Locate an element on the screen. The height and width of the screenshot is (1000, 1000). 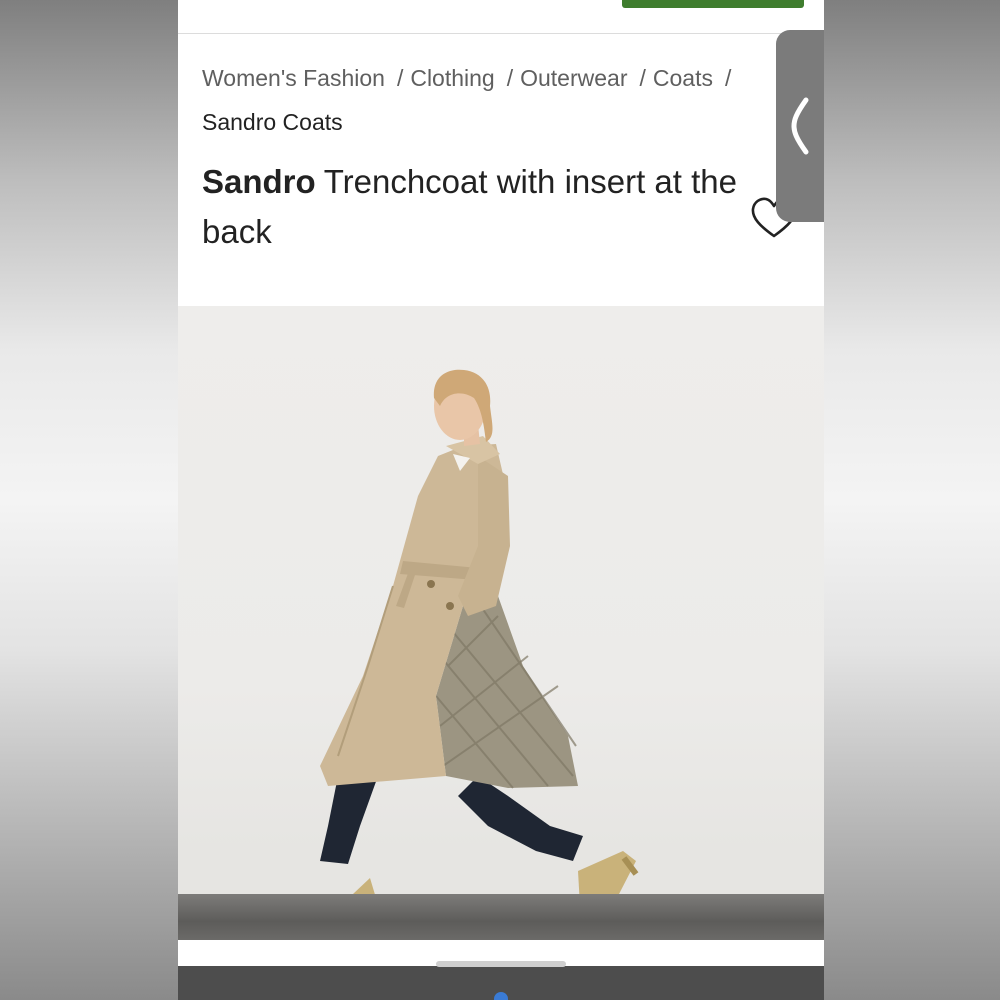
chevron-left-icon is located at coordinates (800, 126).